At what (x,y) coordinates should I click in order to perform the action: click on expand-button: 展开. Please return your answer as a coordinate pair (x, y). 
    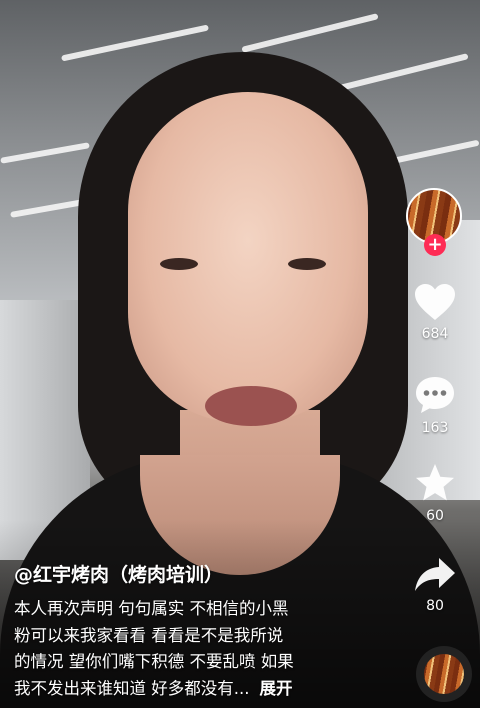
    Looking at the image, I should click on (275, 688).